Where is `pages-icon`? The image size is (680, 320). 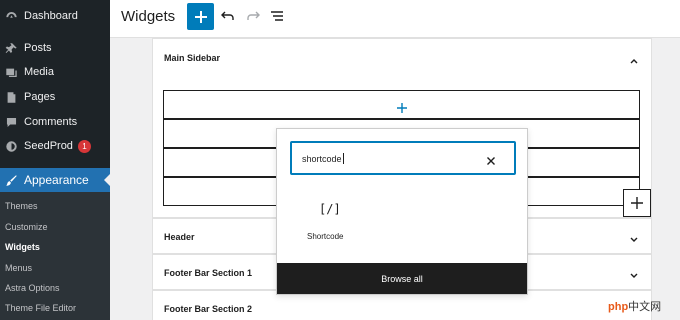 pages-icon is located at coordinates (11, 97).